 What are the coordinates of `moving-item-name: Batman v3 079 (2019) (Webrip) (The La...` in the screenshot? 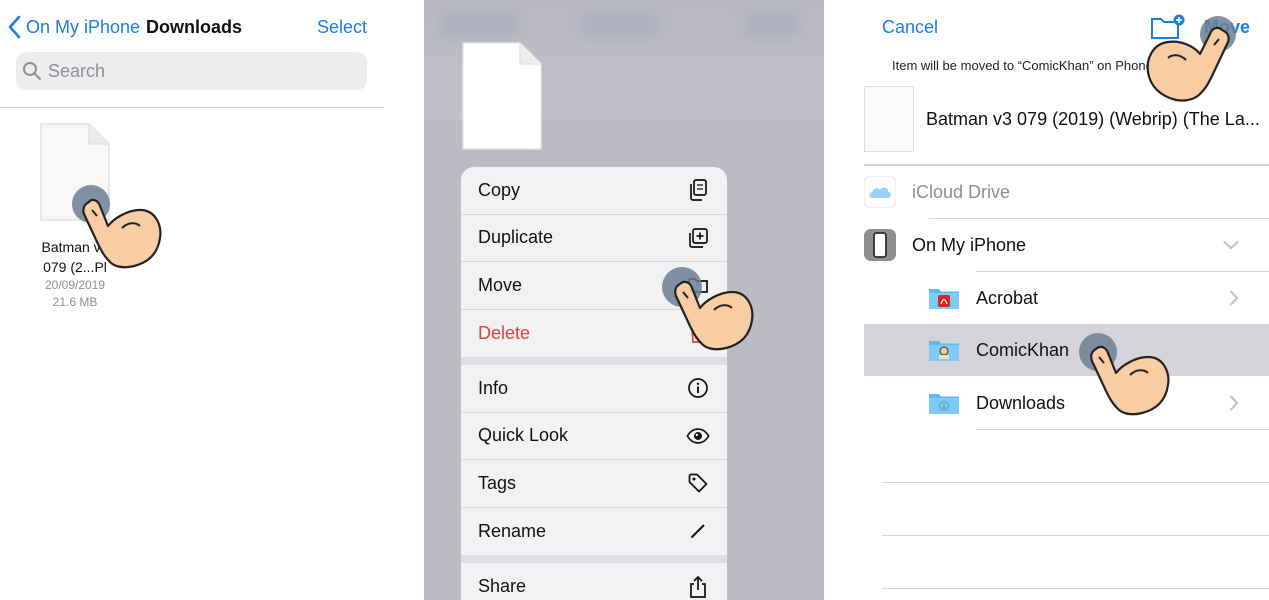 It's located at (1093, 118).